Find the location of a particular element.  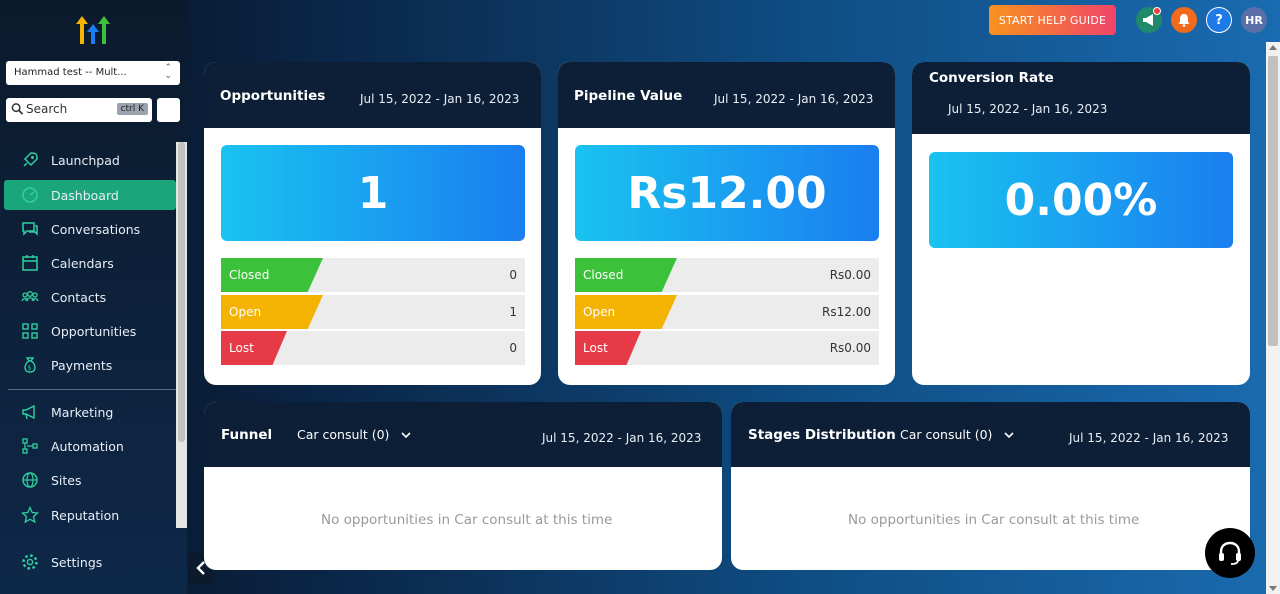

globe-icon is located at coordinates (30, 480).